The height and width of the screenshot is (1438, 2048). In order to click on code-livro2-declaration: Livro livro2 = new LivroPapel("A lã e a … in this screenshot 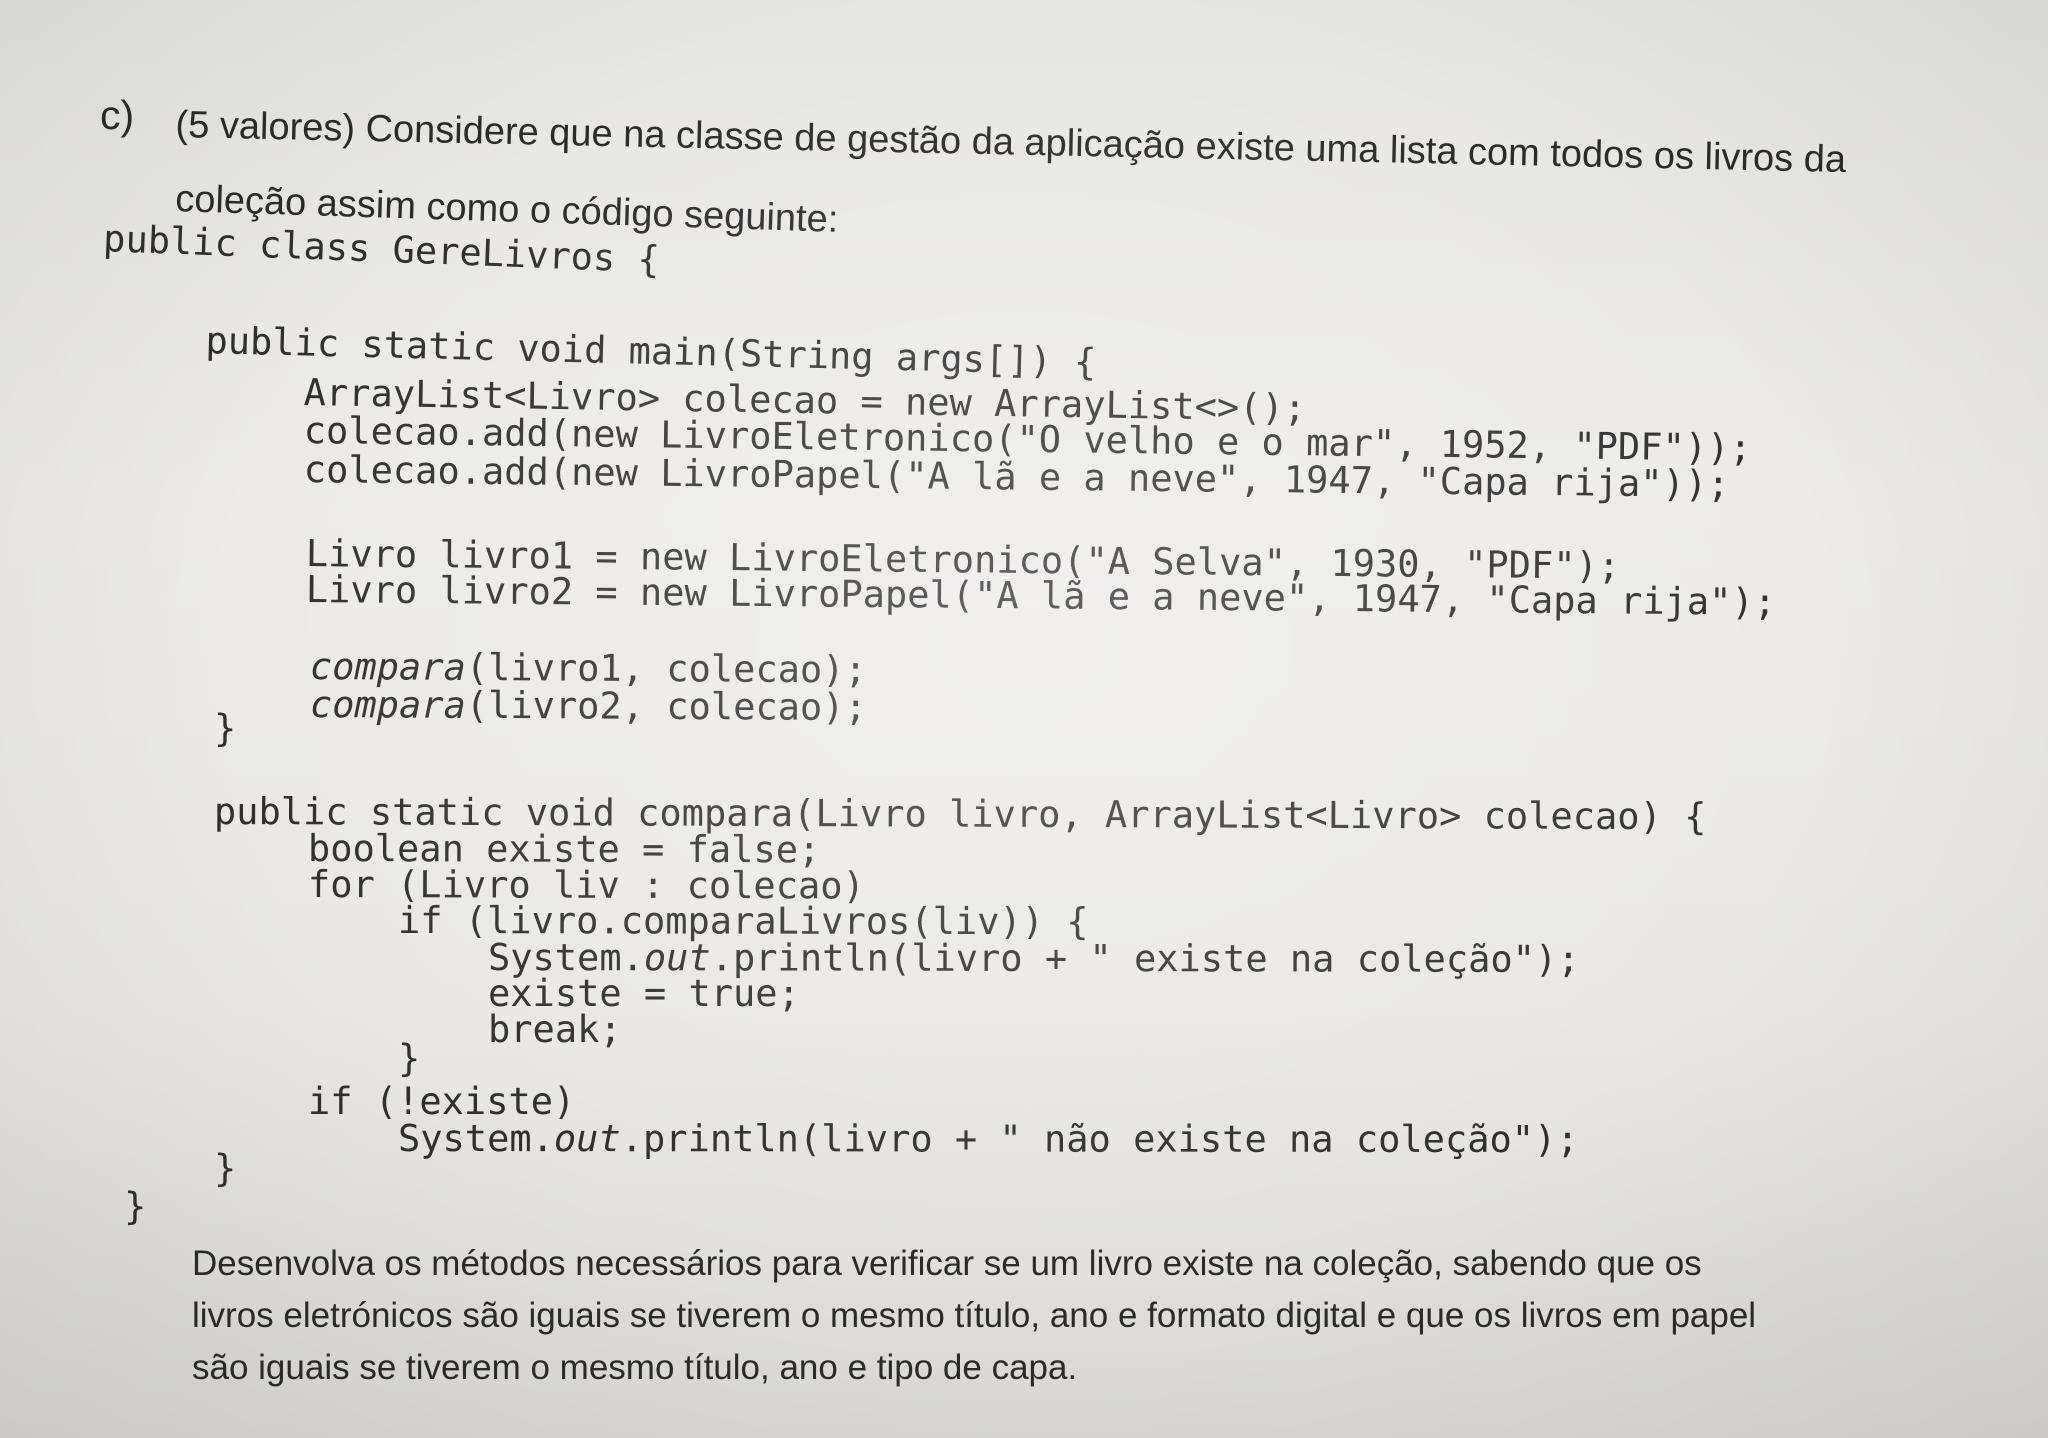, I will do `click(1041, 596)`.